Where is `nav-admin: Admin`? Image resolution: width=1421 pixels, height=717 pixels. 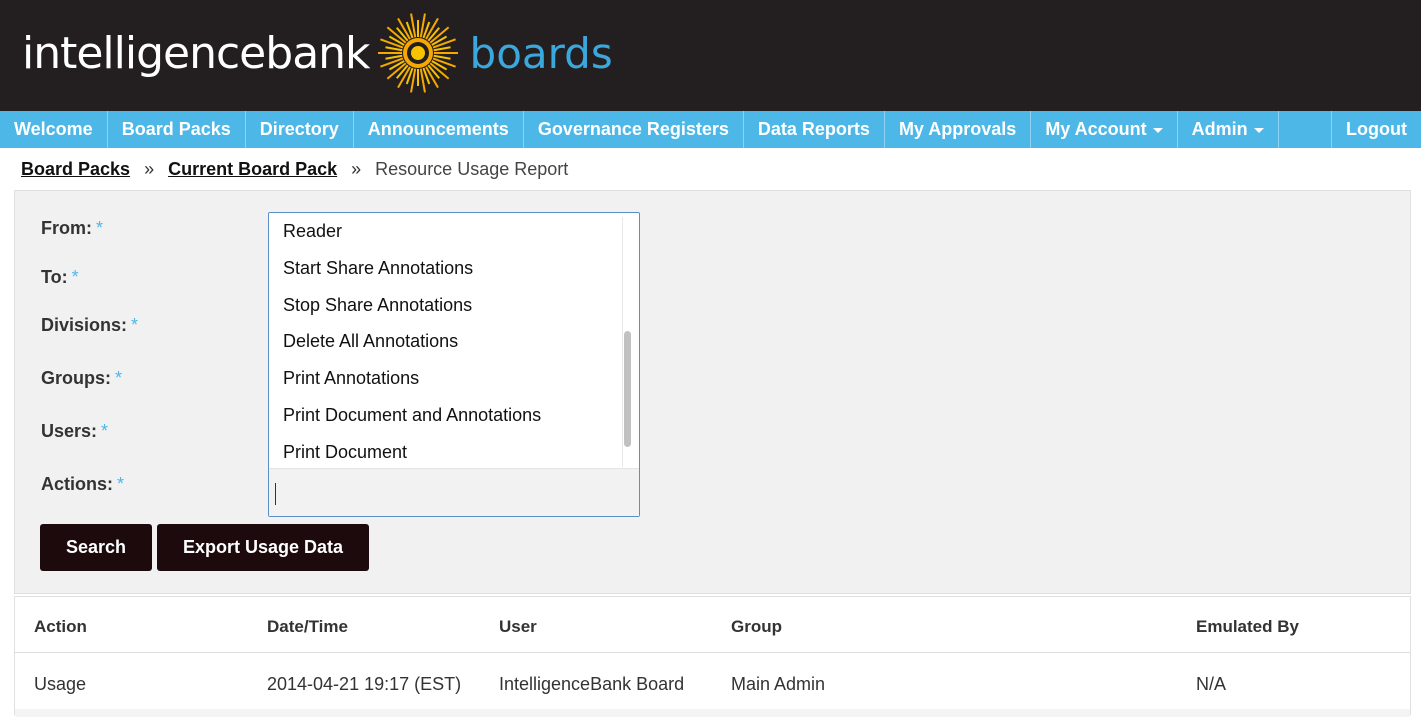
nav-admin: Admin is located at coordinates (1228, 129).